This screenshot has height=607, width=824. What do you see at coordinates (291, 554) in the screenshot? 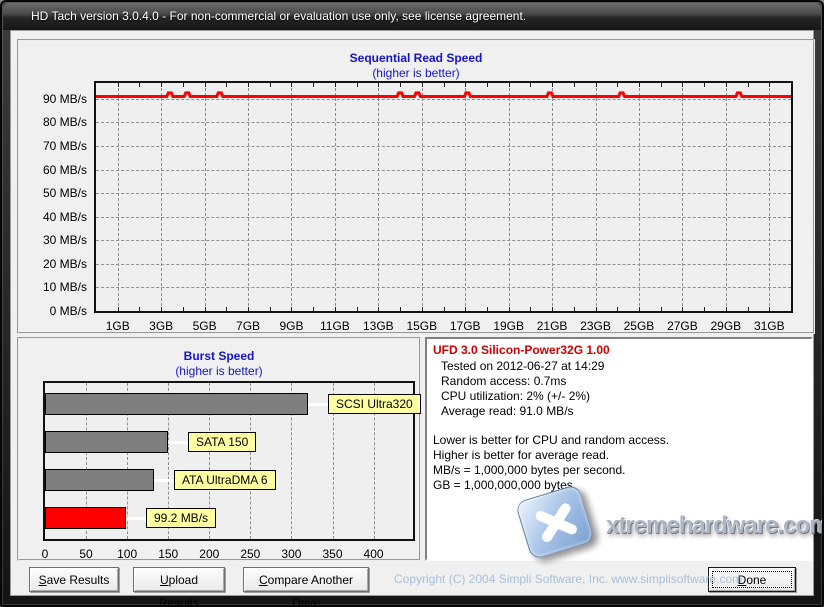
I see `burst-x-tick-label: 300` at bounding box center [291, 554].